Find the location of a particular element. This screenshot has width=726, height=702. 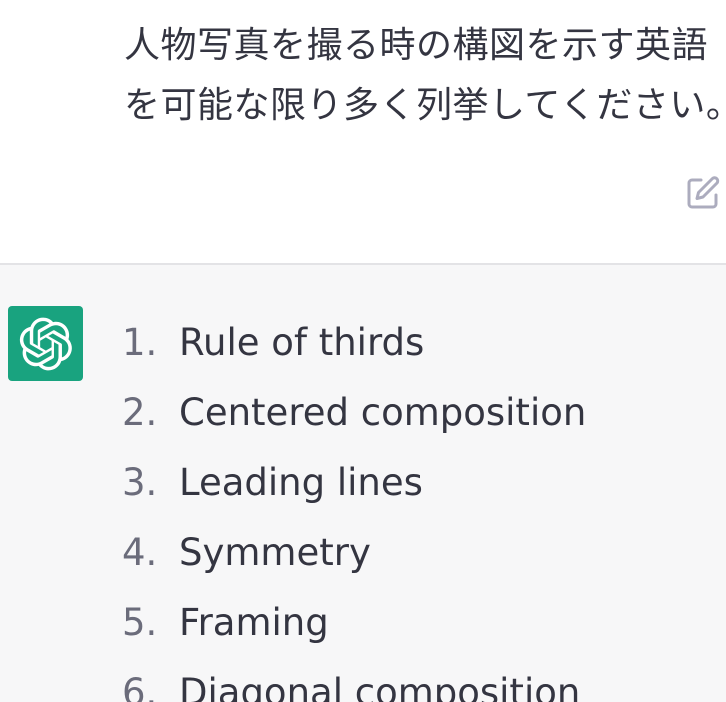

list-item: 2. Centered composition is located at coordinates (363, 414).